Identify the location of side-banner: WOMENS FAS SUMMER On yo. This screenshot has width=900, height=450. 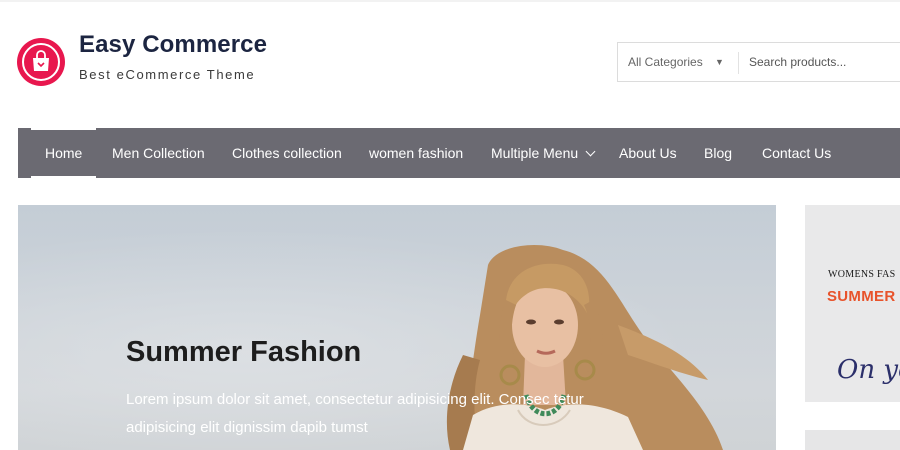
(852, 303).